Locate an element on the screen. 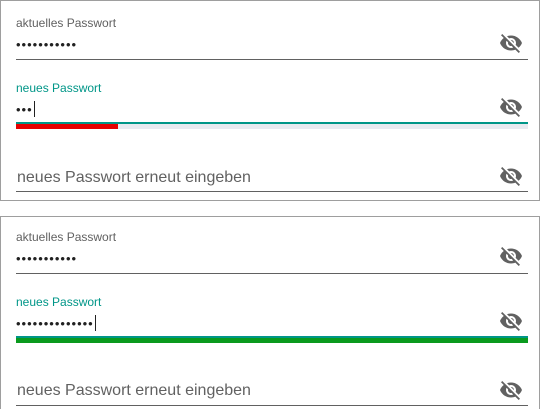 The width and height of the screenshot is (542, 409). new-password-value: ••• is located at coordinates (24, 109).